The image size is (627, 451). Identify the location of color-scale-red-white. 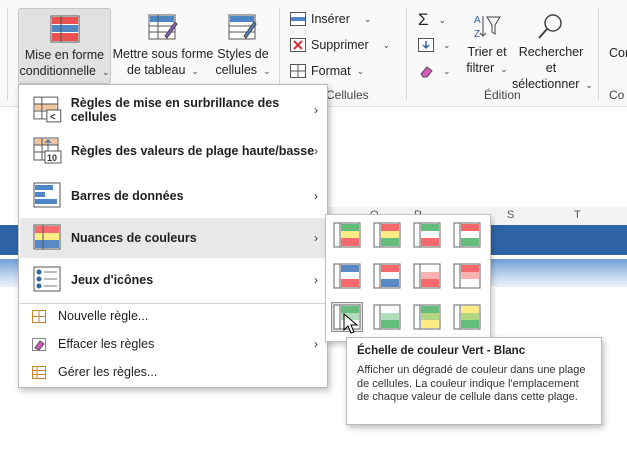
(467, 276).